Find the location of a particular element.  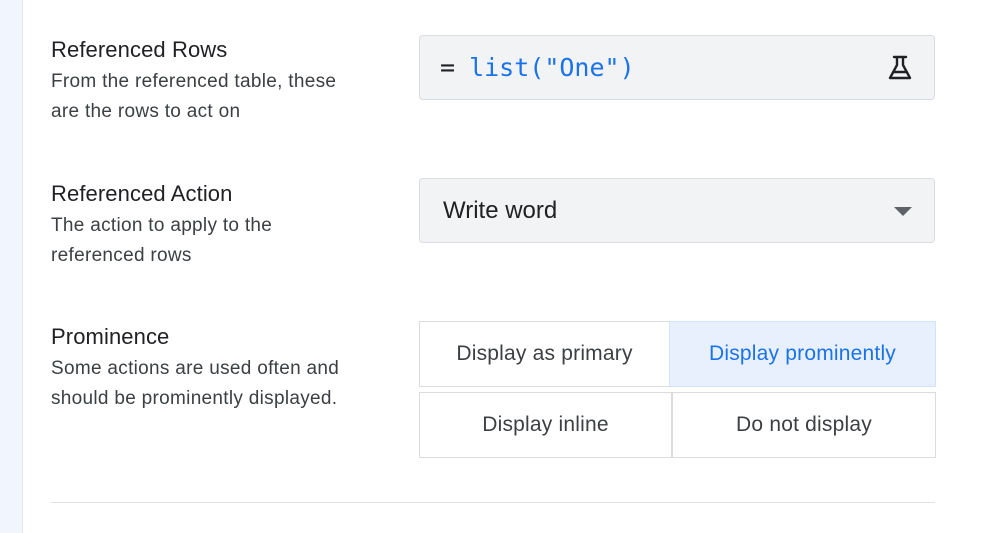

referenced-rows-description-line1: From the referenced table, these is located at coordinates (194, 81).